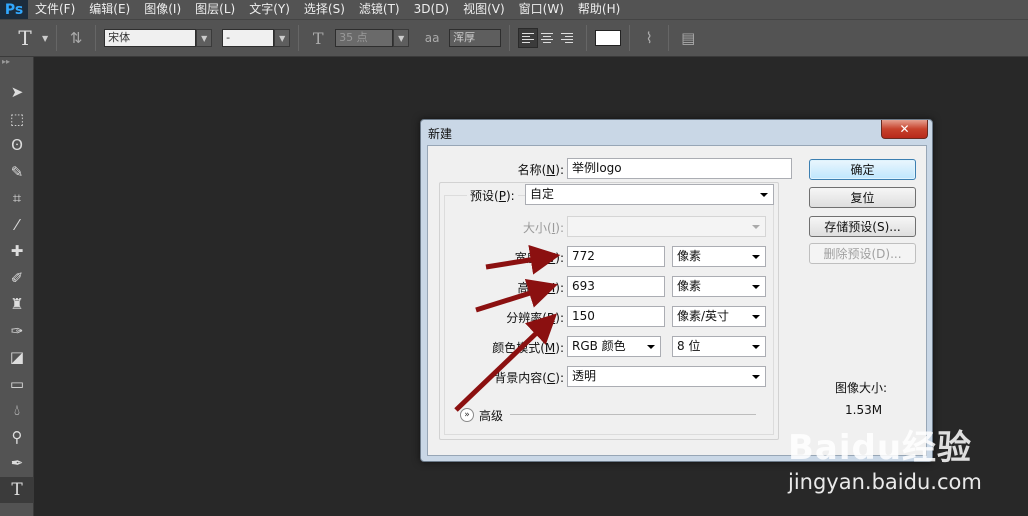  Describe the element at coordinates (17, 304) in the screenshot. I see `clone-stamp-tool-icon: ♜` at that location.